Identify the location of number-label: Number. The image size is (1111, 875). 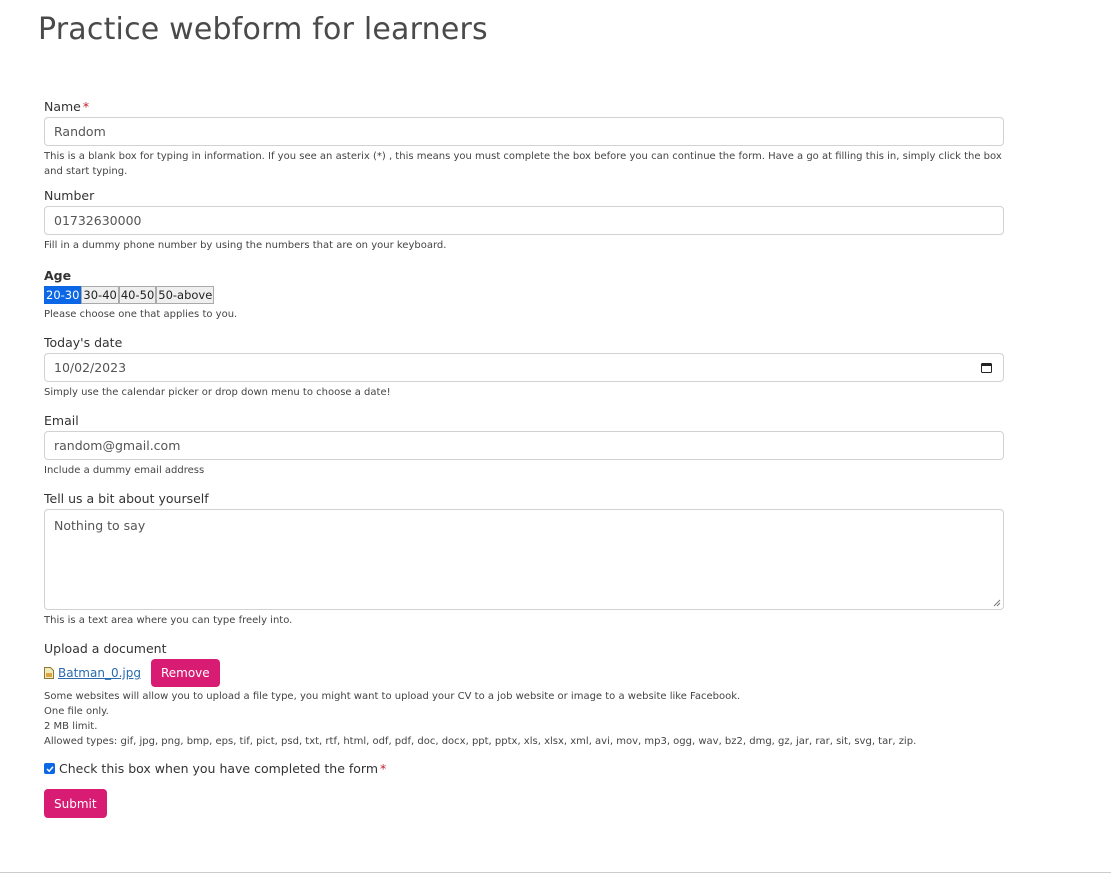
(69, 195).